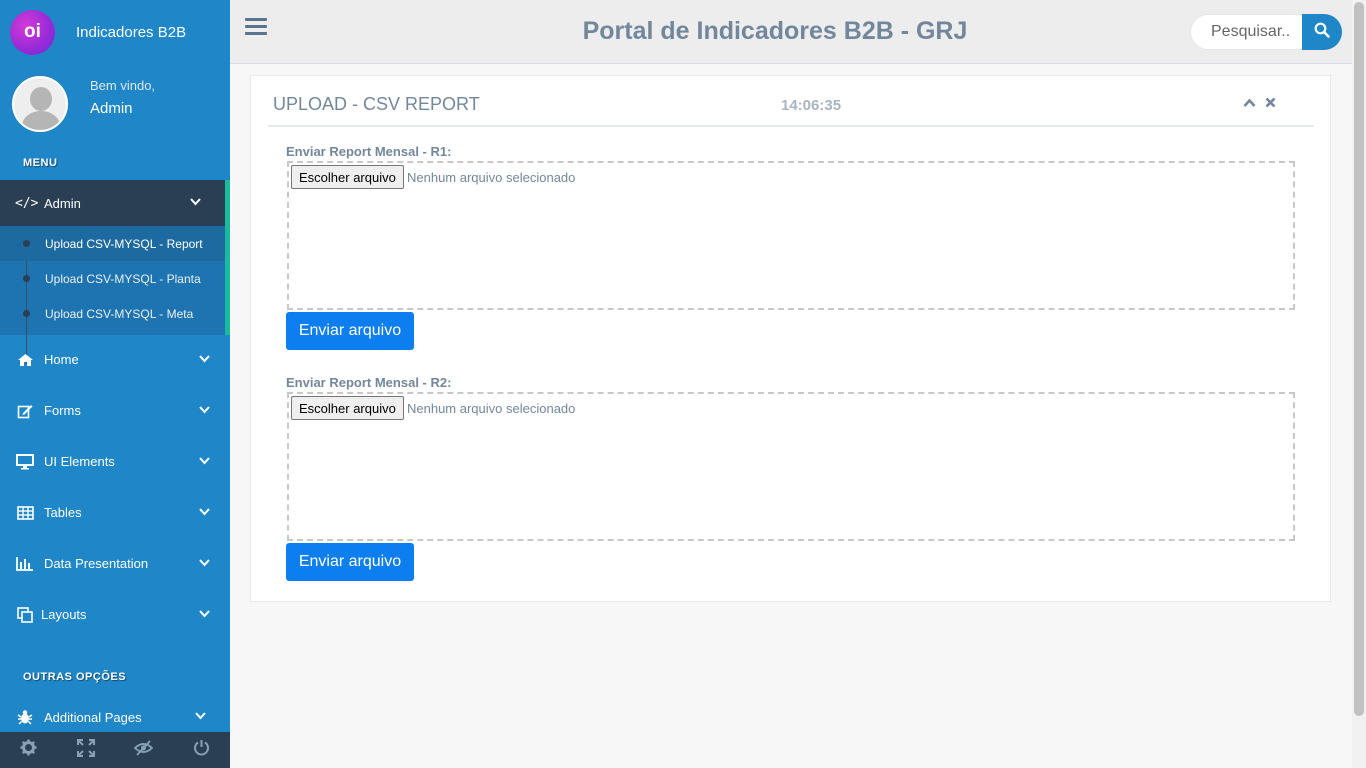  I want to click on sidebar-footer, so click(115, 750).